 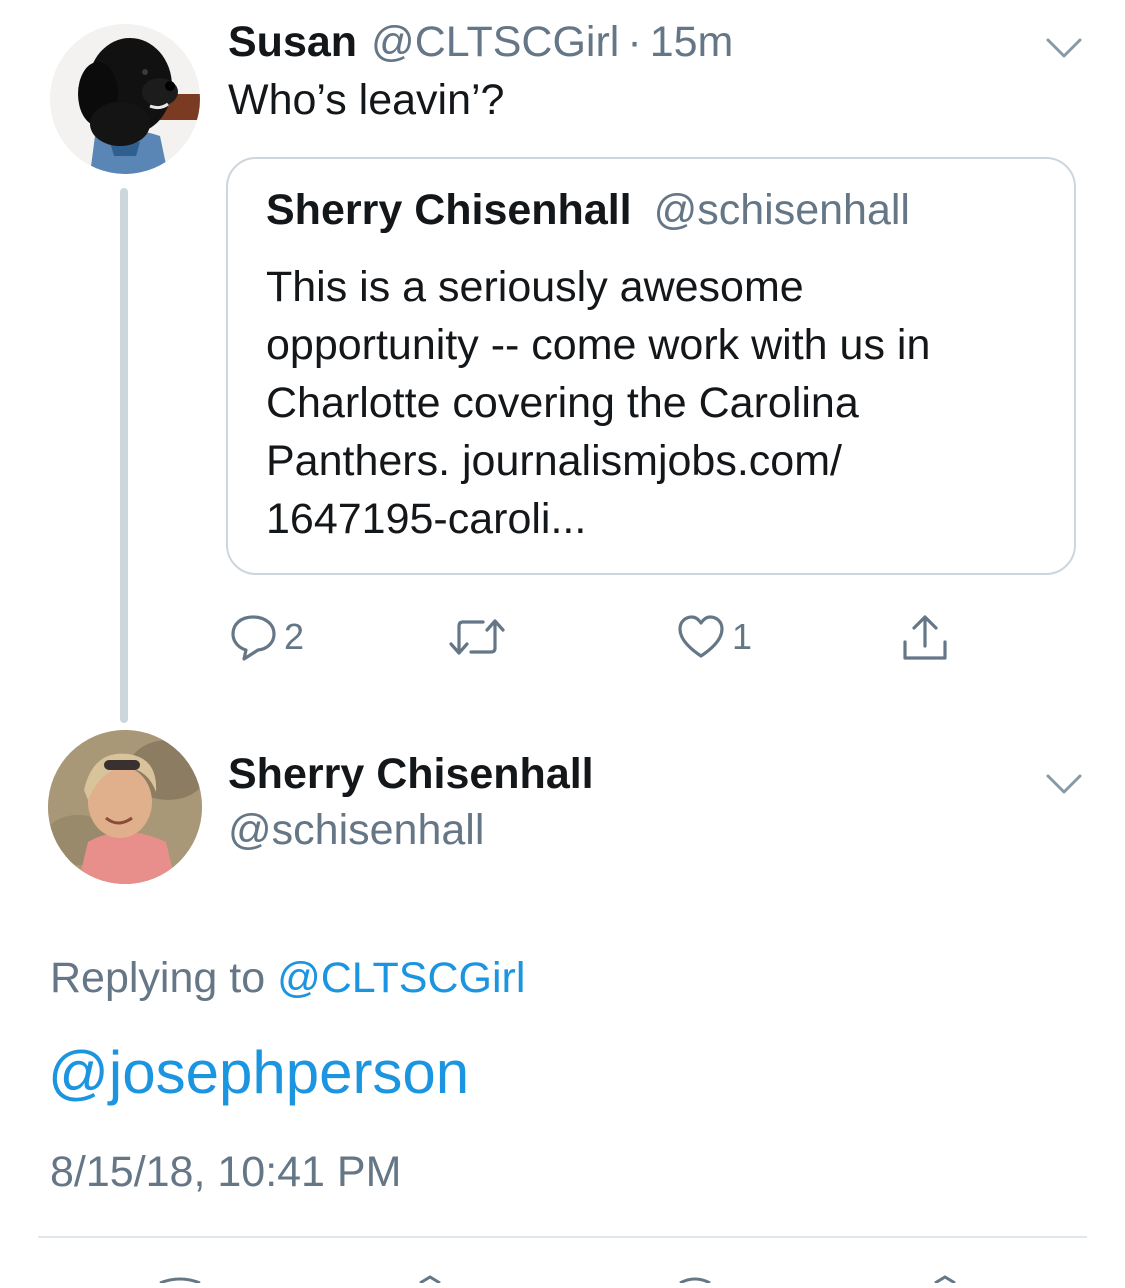 I want to click on quoted-author-name: Sherry Chisenhall, so click(x=449, y=210).